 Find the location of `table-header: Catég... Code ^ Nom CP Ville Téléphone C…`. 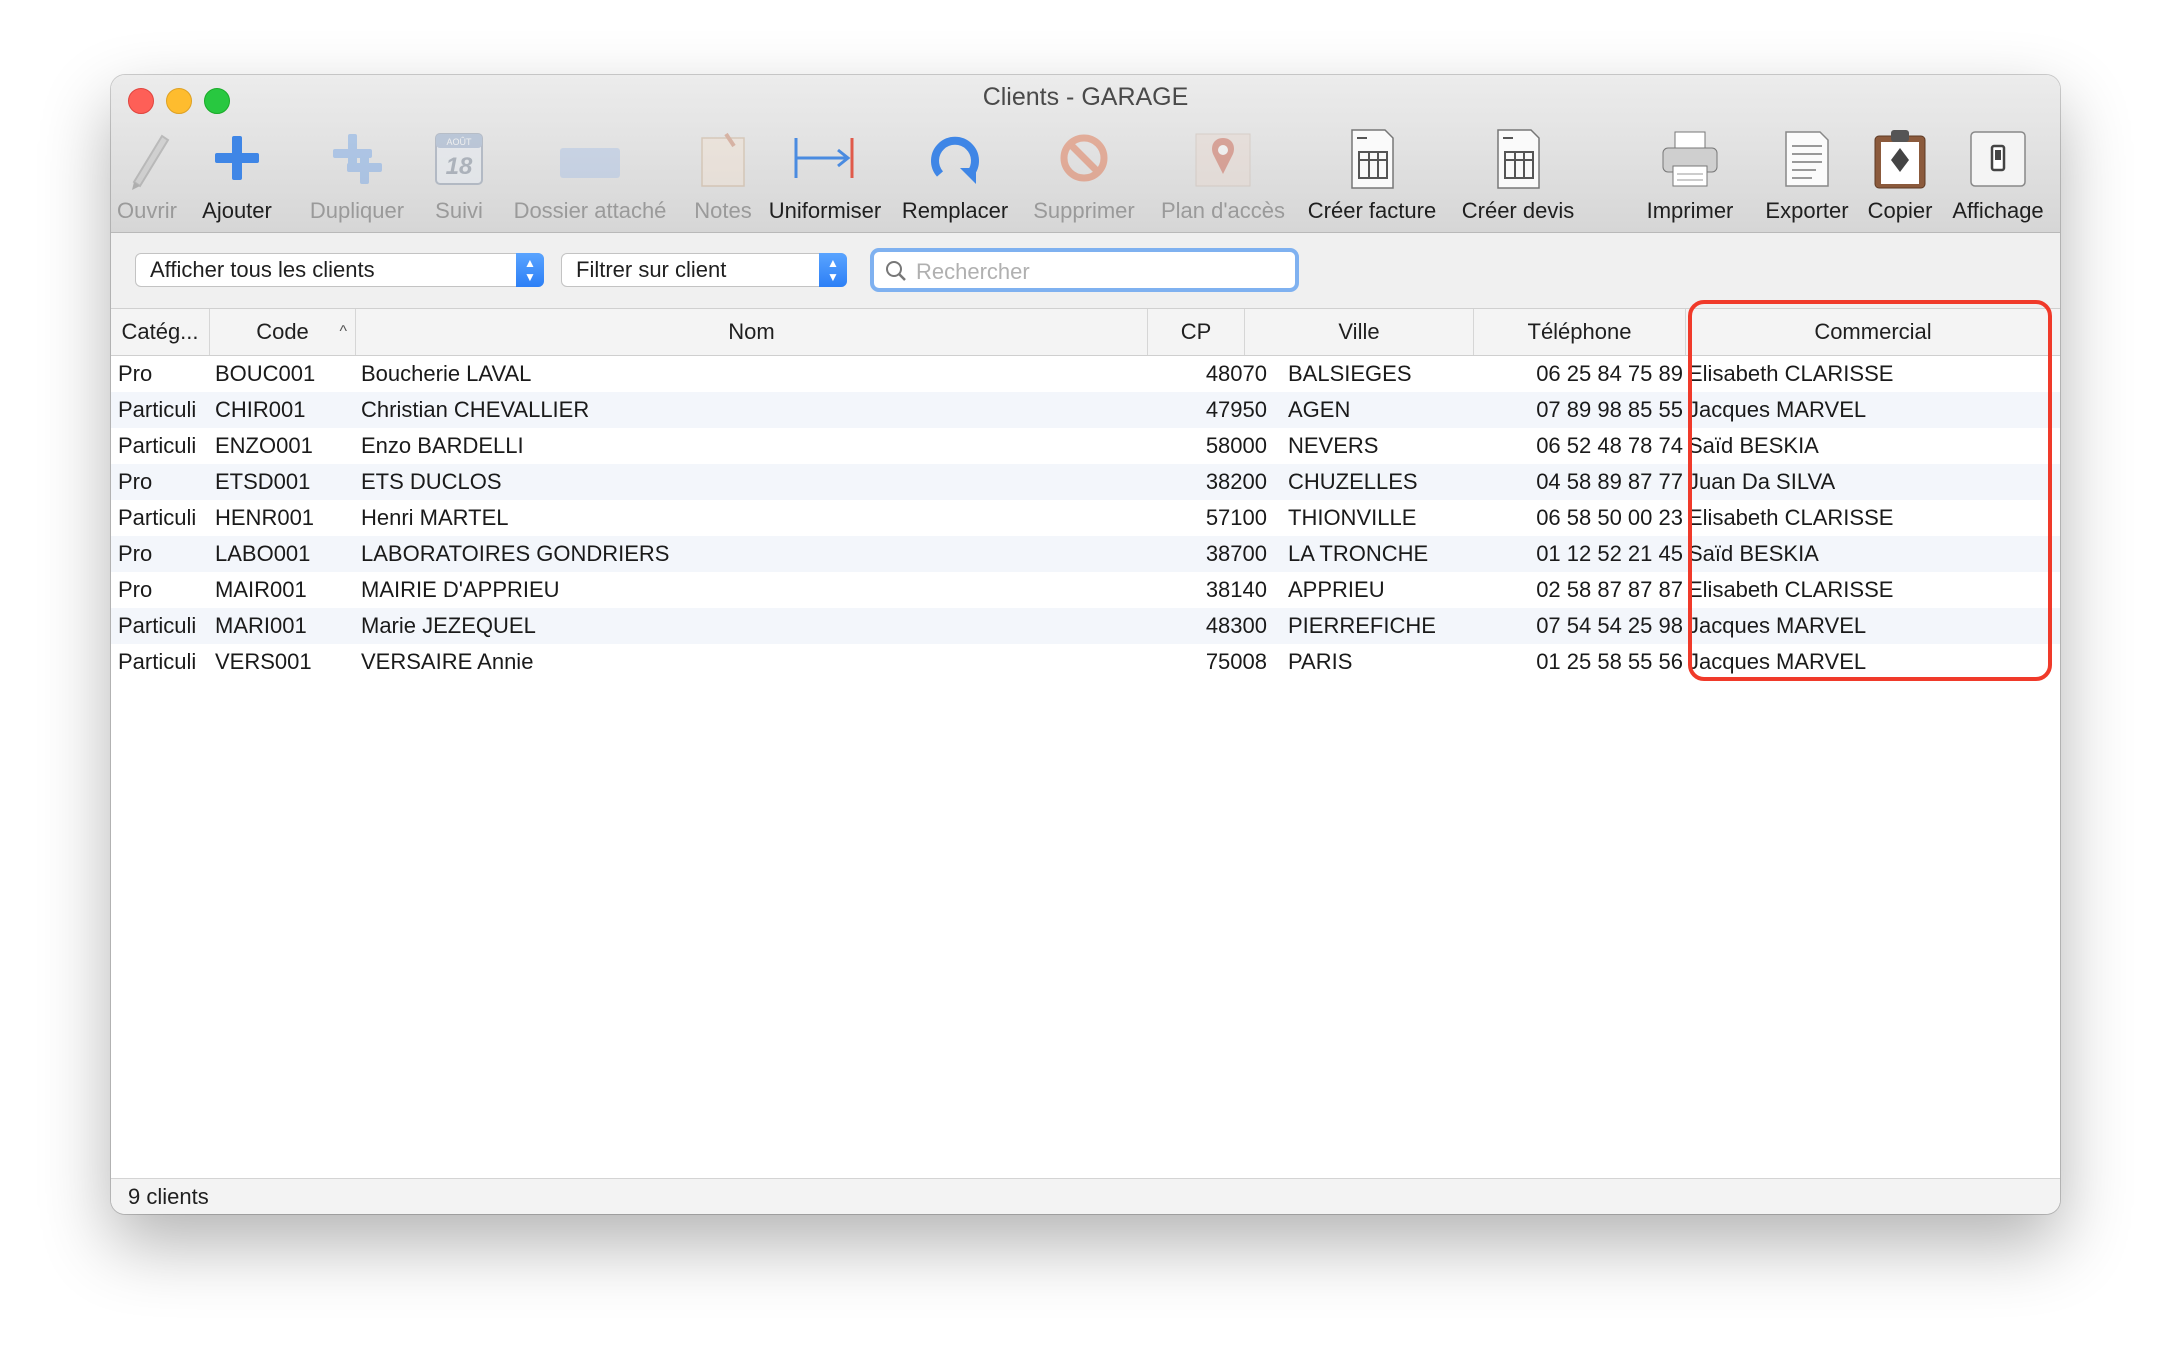

table-header: Catég... Code ^ Nom CP Ville Téléphone C… is located at coordinates (1085, 332).